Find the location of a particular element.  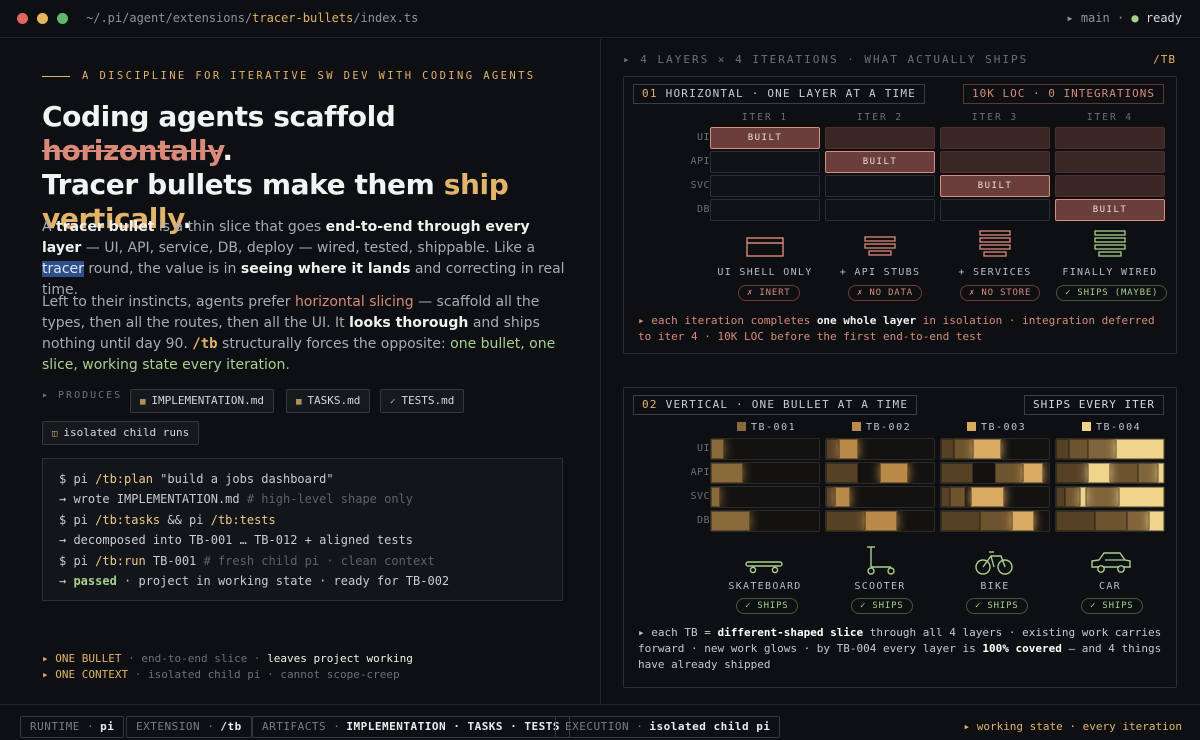

child-runs-chip: ◫ isolated child runs is located at coordinates (121, 433).